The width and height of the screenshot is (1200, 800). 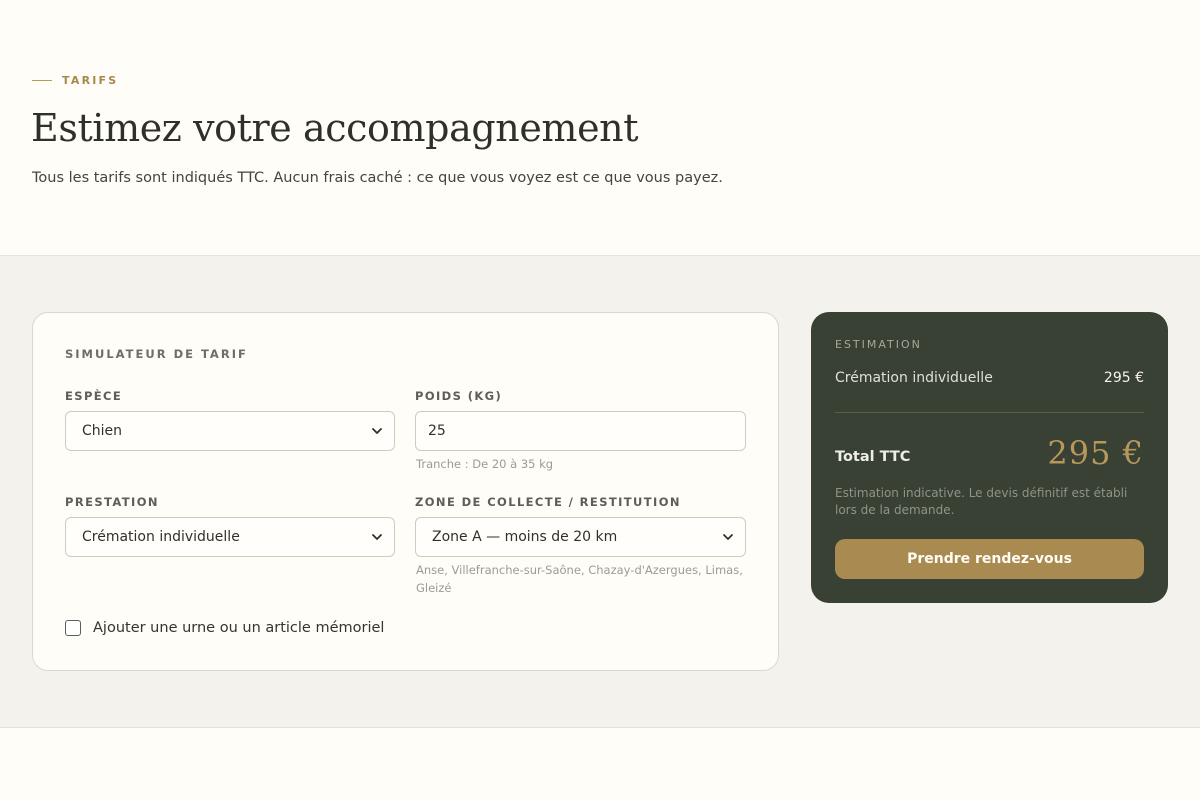 What do you see at coordinates (580, 431) in the screenshot?
I see `weight-input: 25` at bounding box center [580, 431].